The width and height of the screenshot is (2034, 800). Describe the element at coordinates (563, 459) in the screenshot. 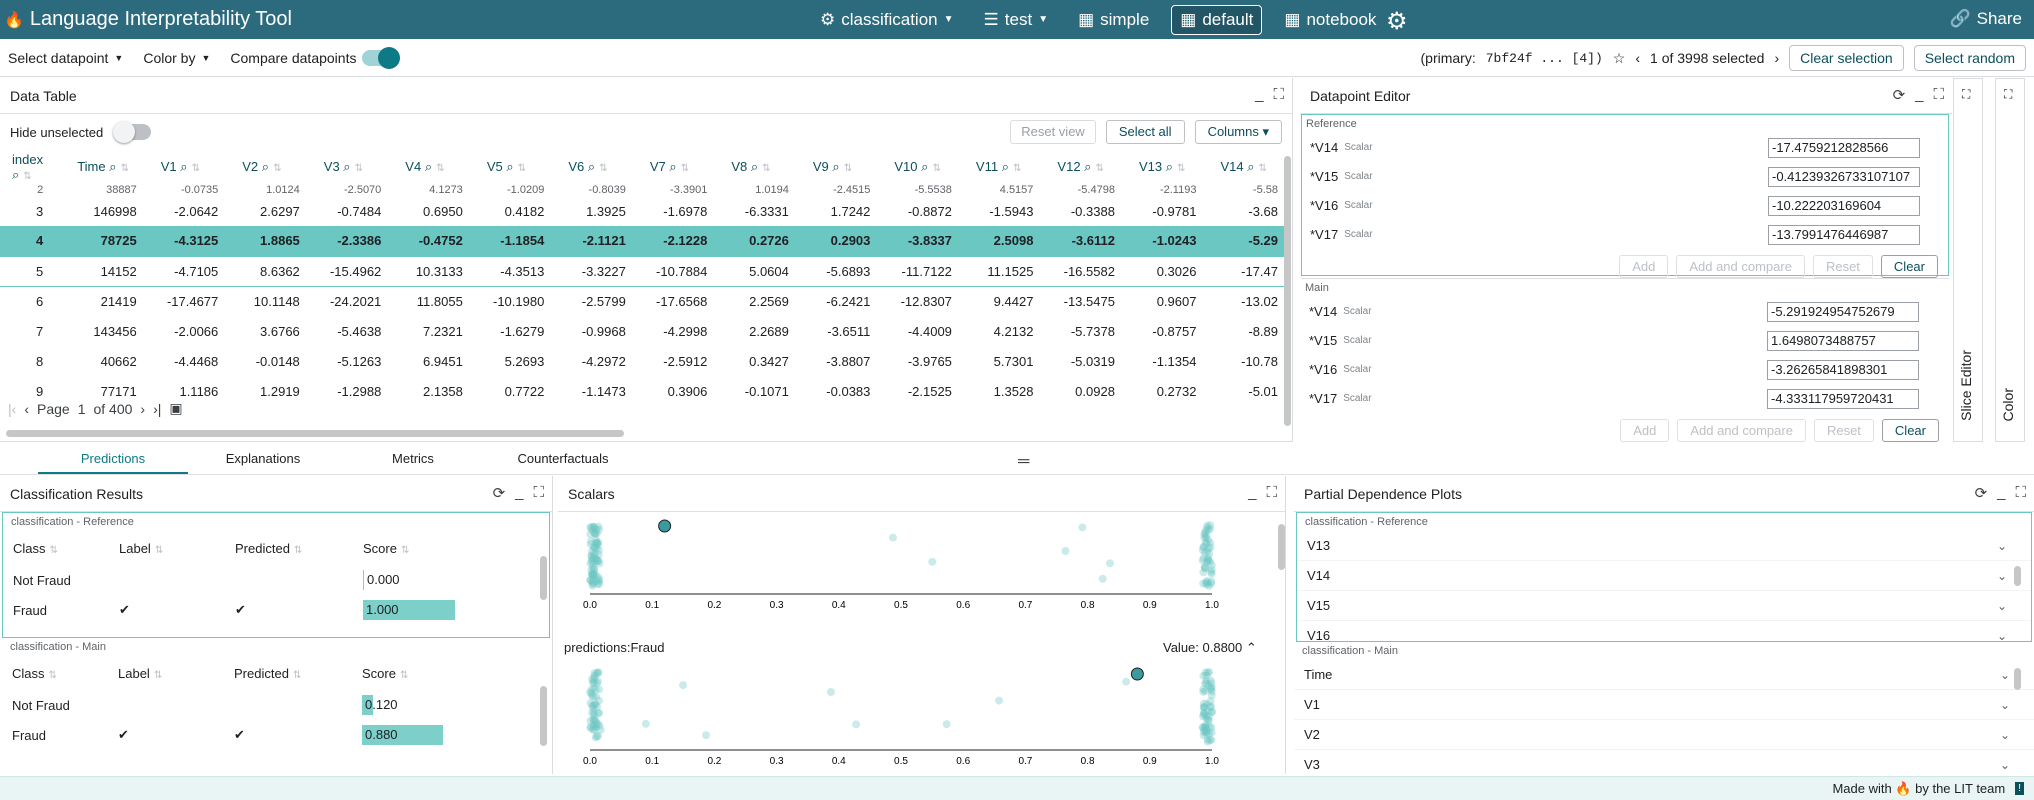

I see `tab-counterfactuals: Counterfactuals` at that location.